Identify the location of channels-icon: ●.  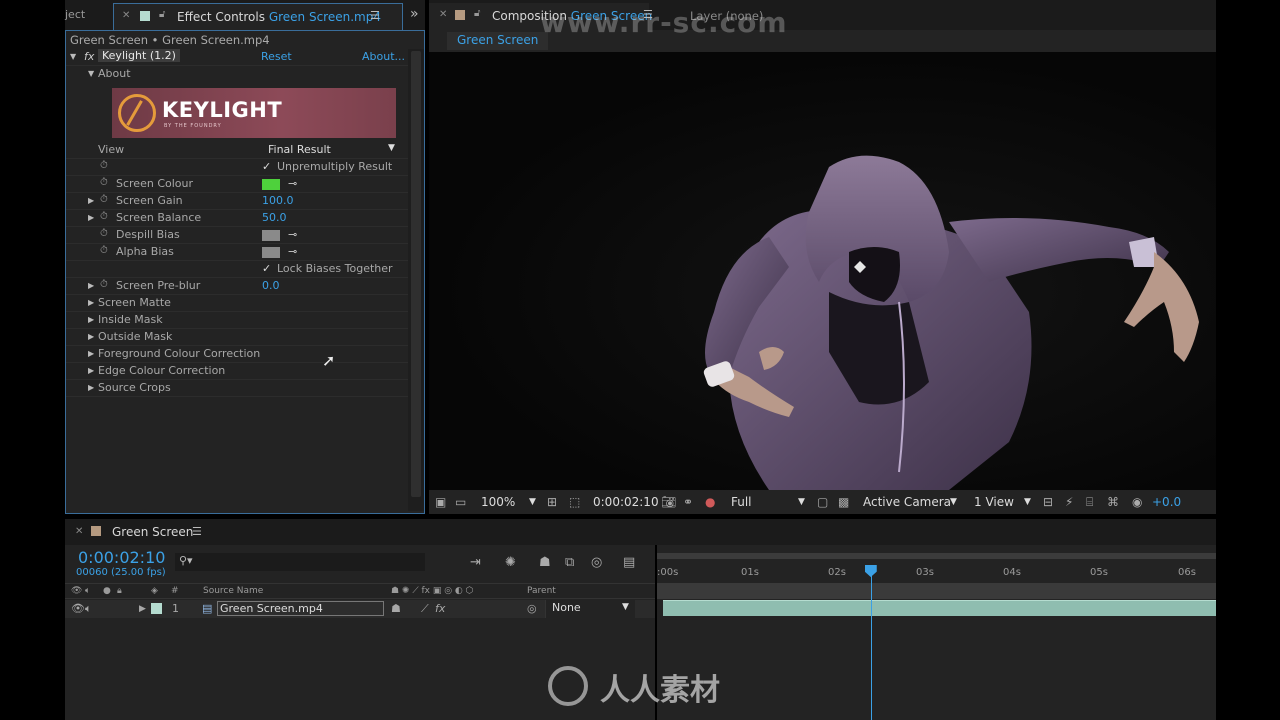
(710, 502).